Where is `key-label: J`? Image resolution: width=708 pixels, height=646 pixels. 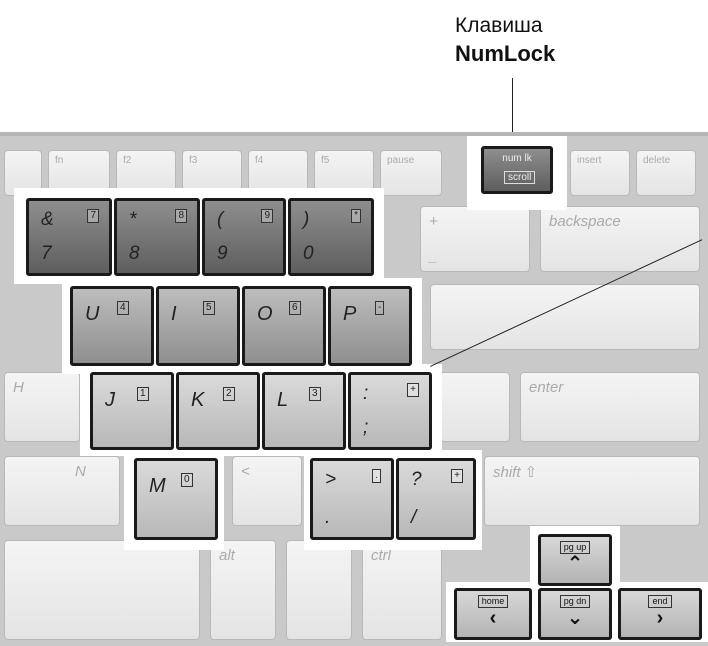
key-label: J is located at coordinates (110, 400).